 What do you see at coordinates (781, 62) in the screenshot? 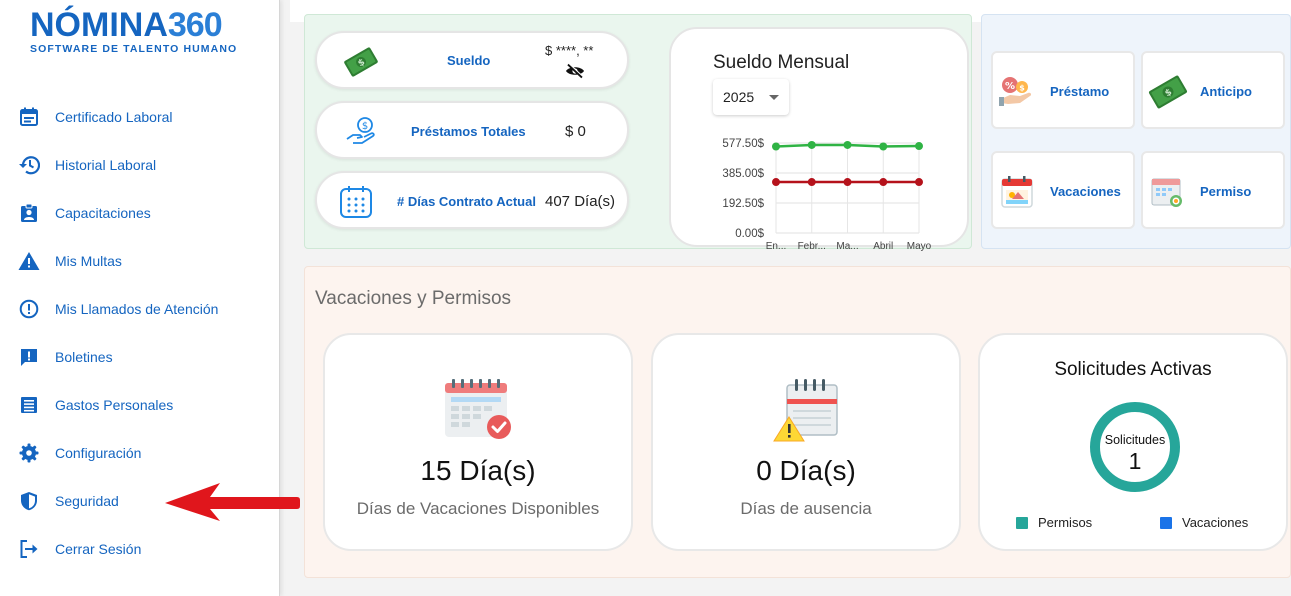
I see `chart-title: Sueldo Mensual` at bounding box center [781, 62].